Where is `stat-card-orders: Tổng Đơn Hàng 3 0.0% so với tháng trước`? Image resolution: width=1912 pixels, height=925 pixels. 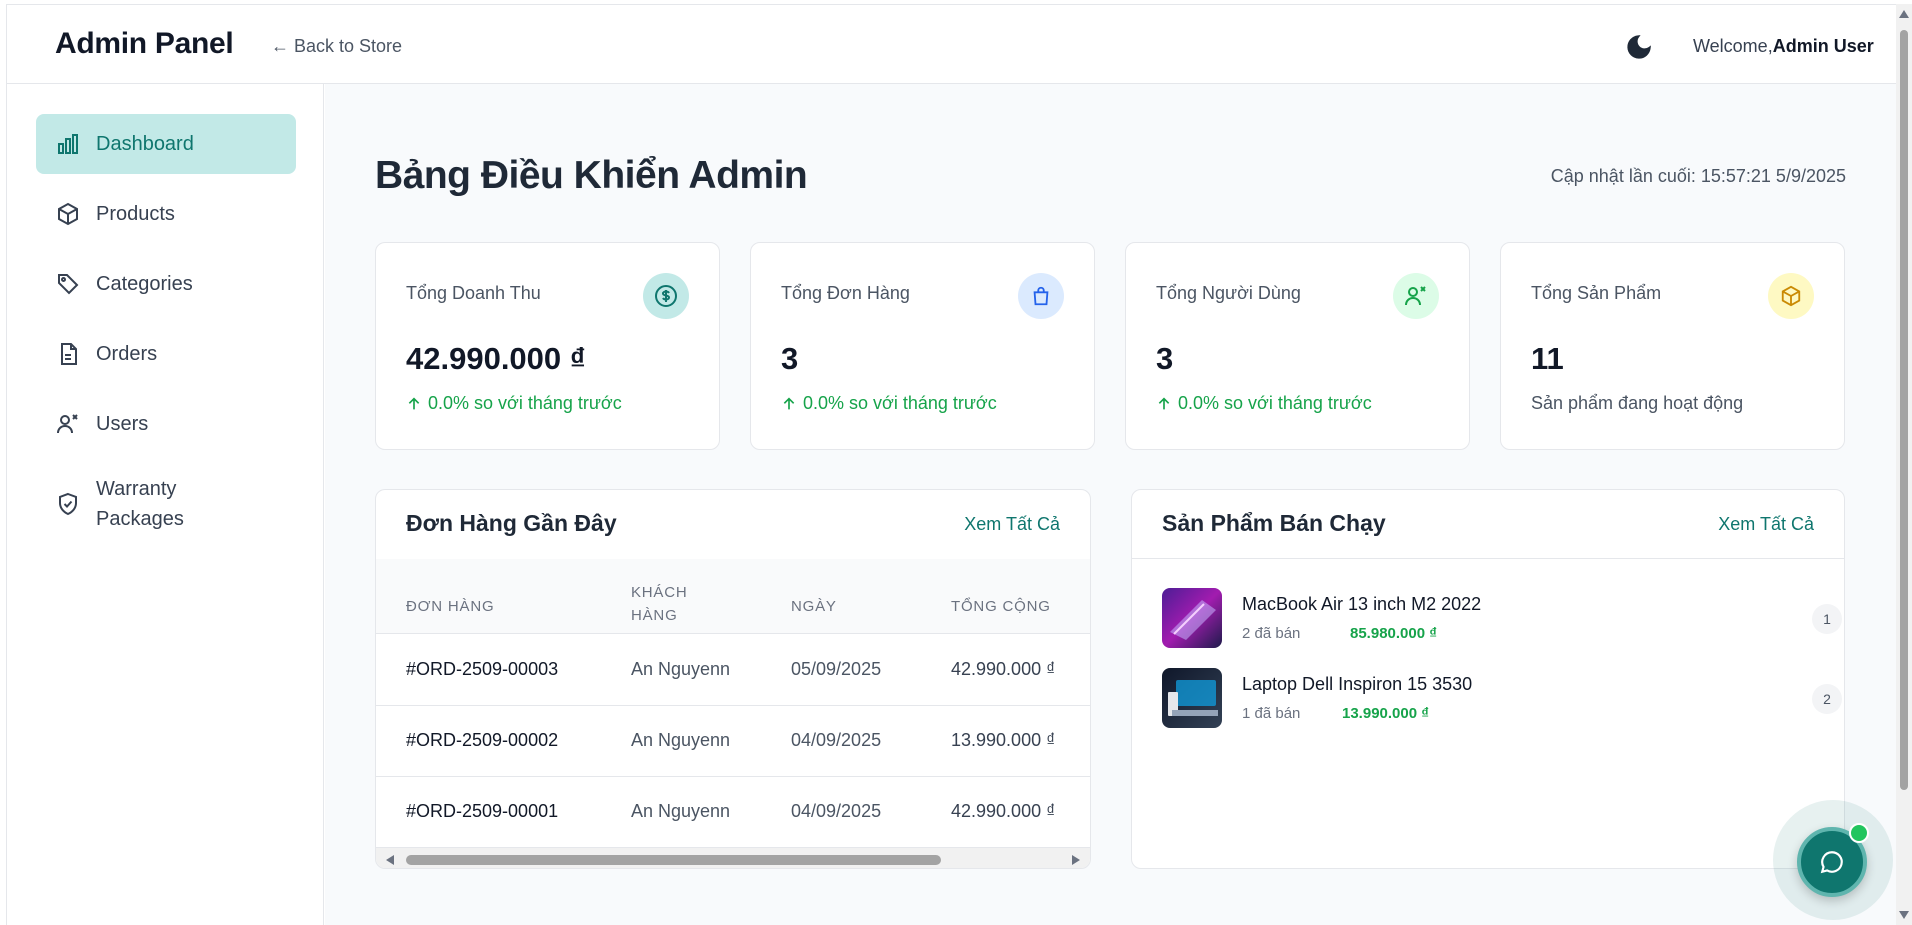
stat-card-orders: Tổng Đơn Hàng 3 0.0% so với tháng trước is located at coordinates (922, 346).